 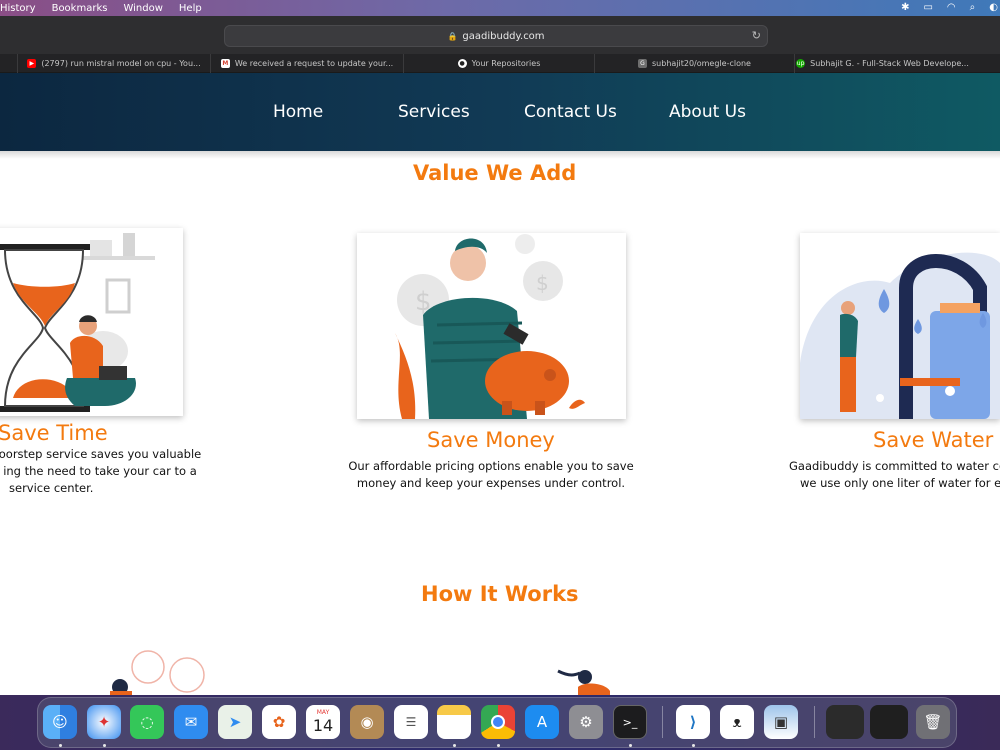 What do you see at coordinates (701, 63) in the screenshot?
I see `tab-label: subhajit20/omegle-clone` at bounding box center [701, 63].